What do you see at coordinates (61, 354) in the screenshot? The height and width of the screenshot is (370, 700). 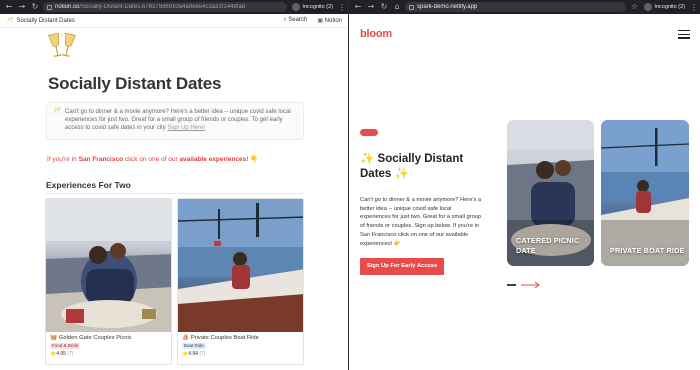 I see `rating-value: 4.95` at bounding box center [61, 354].